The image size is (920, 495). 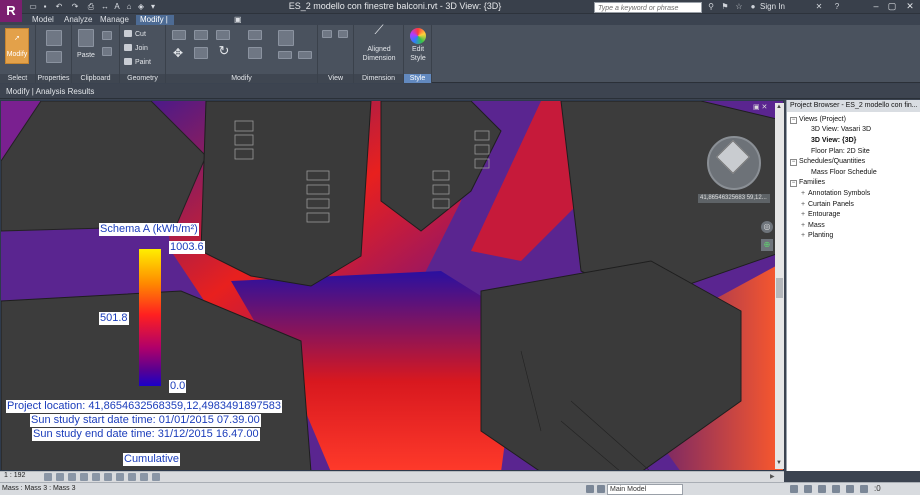 I want to click on mirror-icon, so click(x=223, y=35).